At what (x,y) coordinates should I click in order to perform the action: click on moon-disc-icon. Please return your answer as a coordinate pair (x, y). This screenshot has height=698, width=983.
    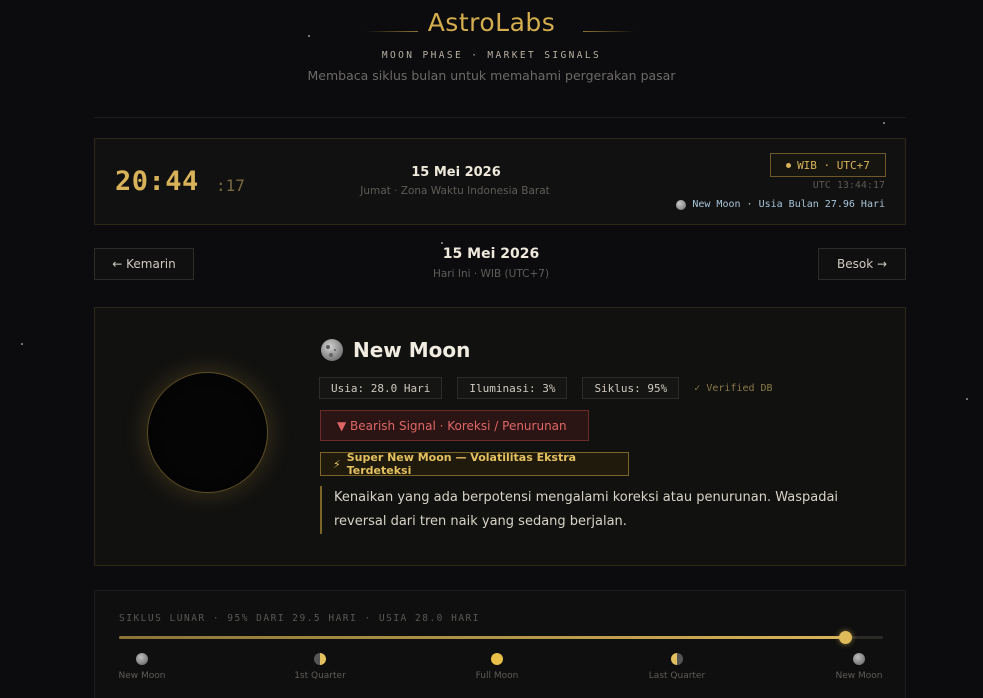
    Looking at the image, I should click on (207, 432).